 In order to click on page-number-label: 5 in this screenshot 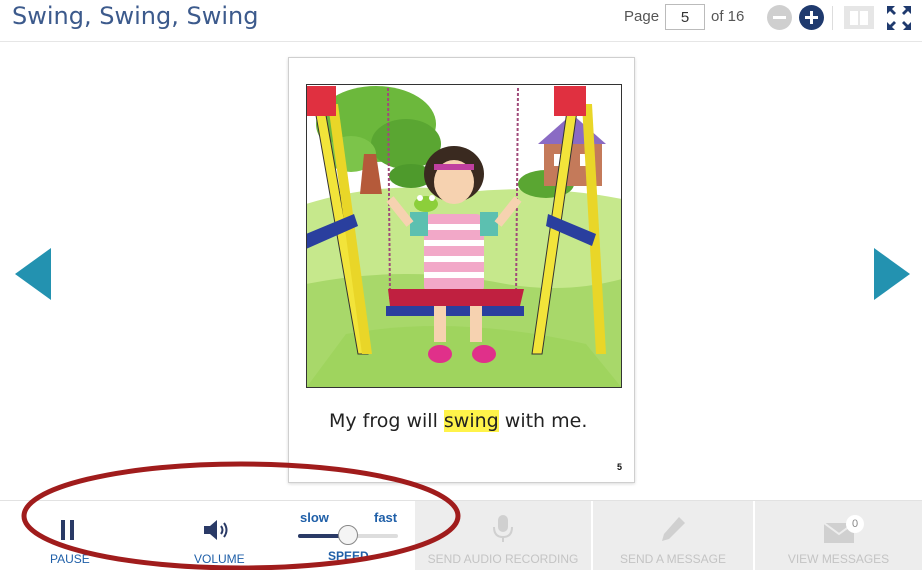, I will do `click(619, 467)`.